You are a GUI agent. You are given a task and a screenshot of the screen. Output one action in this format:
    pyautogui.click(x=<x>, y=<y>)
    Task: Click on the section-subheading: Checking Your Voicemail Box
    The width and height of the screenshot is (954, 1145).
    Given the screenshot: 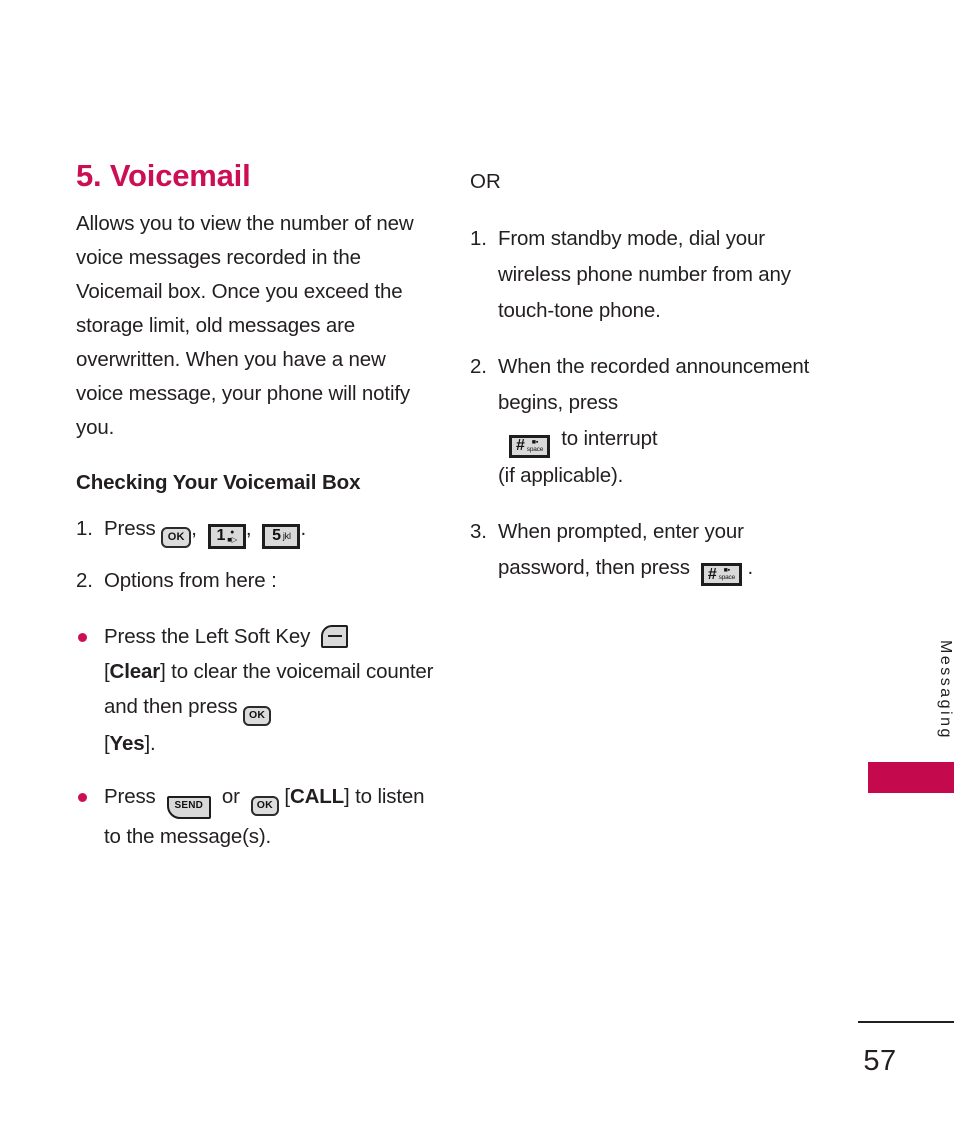 What is the action you would take?
    pyautogui.click(x=218, y=482)
    